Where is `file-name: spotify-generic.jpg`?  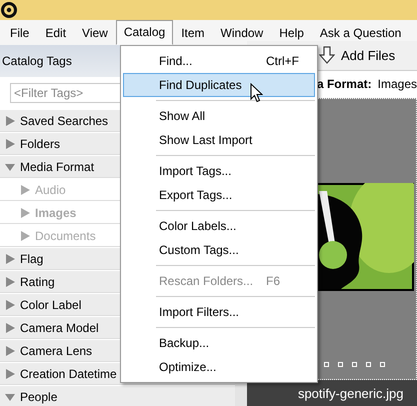 file-name: spotify-generic.jpg is located at coordinates (351, 393).